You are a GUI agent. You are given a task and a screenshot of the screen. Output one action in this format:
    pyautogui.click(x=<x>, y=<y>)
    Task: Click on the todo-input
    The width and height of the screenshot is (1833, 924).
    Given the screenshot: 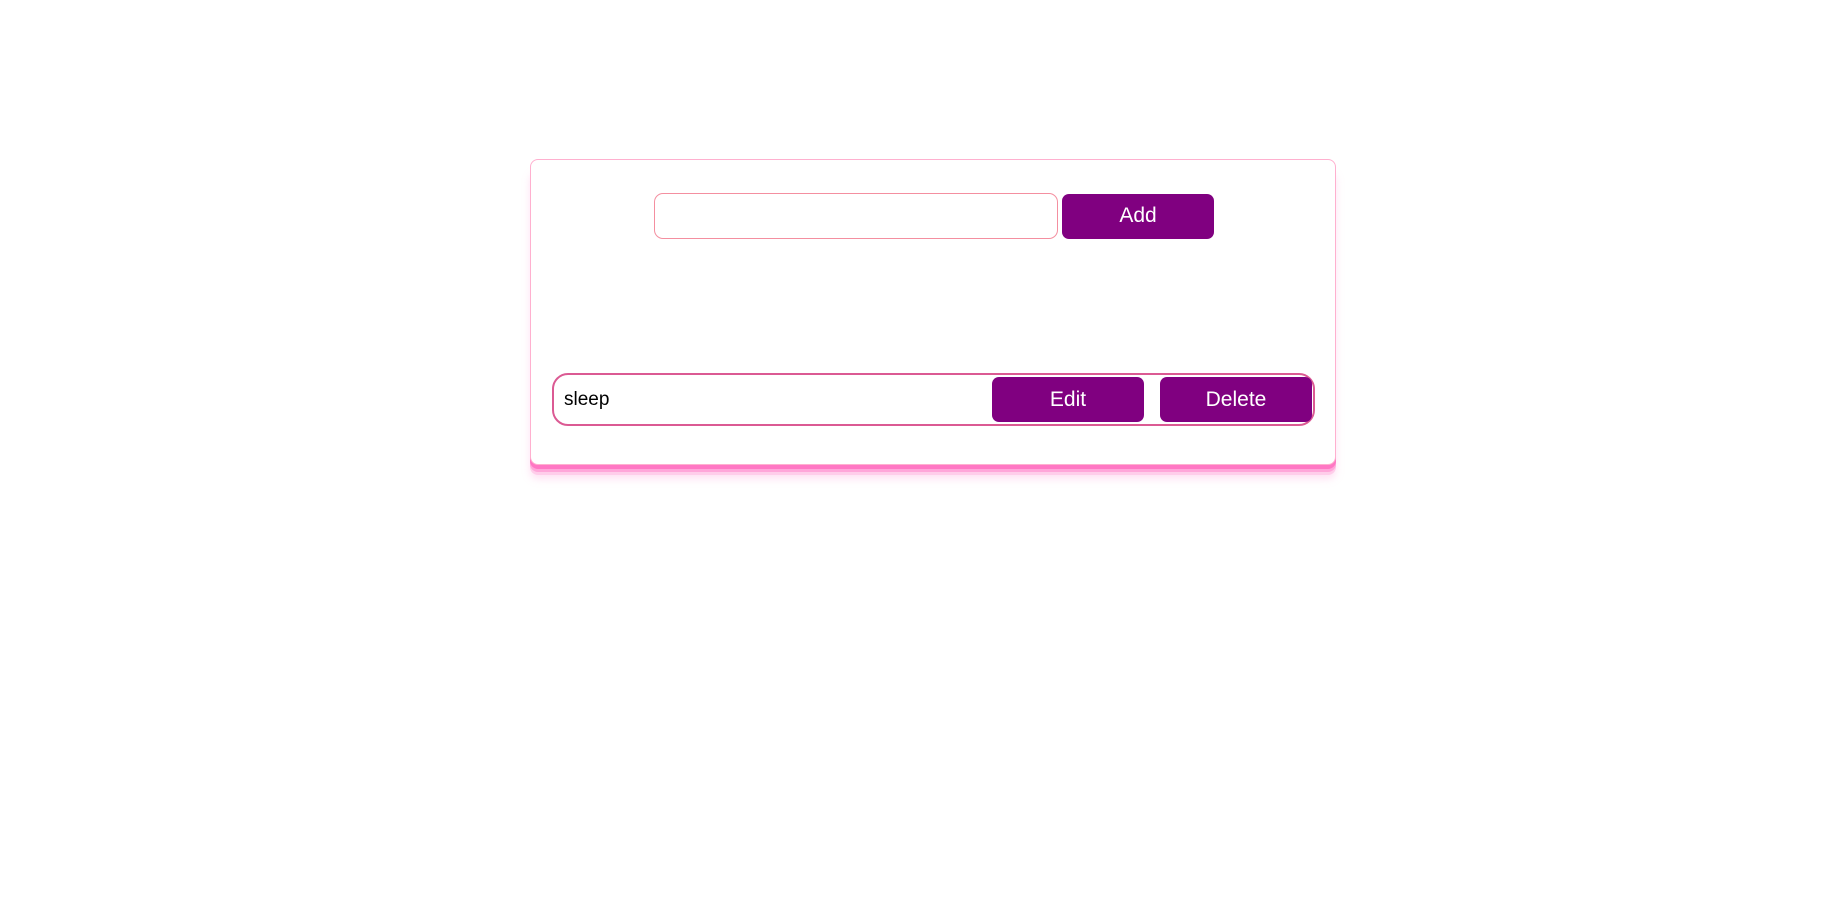 What is the action you would take?
    pyautogui.click(x=856, y=216)
    